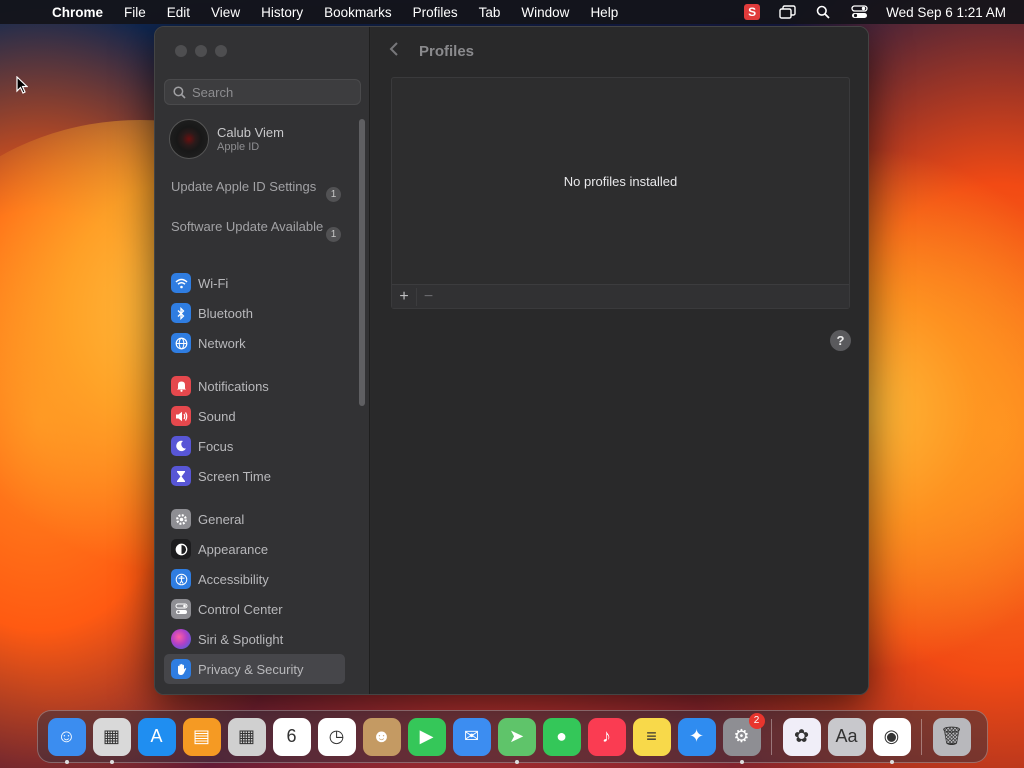 The width and height of the screenshot is (1024, 768). I want to click on minimize-button, so click(201, 51).